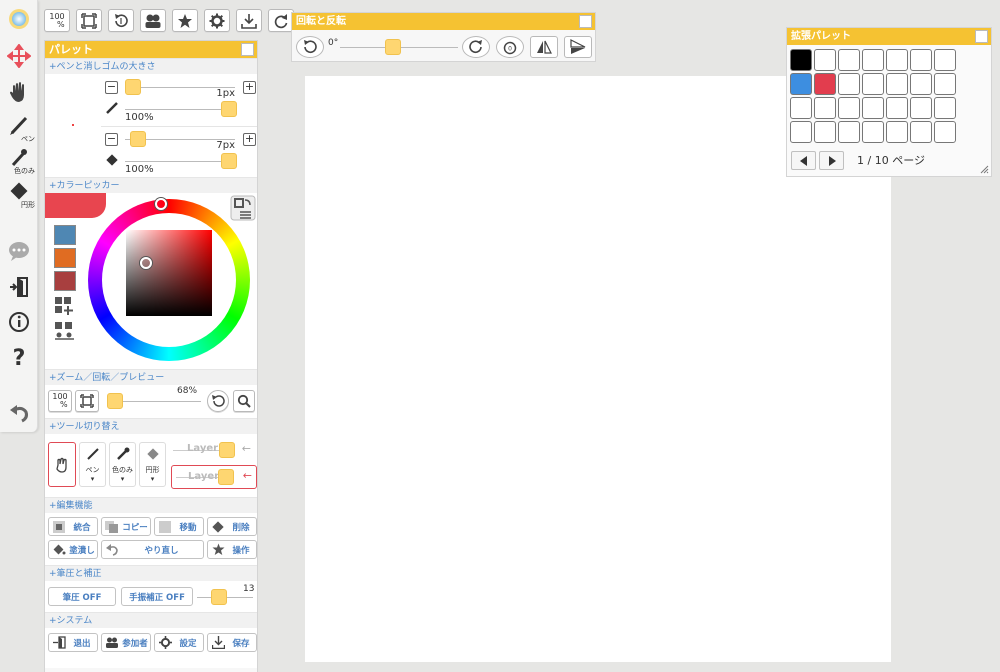 The image size is (1000, 672). Describe the element at coordinates (443, 21) in the screenshot. I see `rotation-panel-header: 回転と反転` at that location.